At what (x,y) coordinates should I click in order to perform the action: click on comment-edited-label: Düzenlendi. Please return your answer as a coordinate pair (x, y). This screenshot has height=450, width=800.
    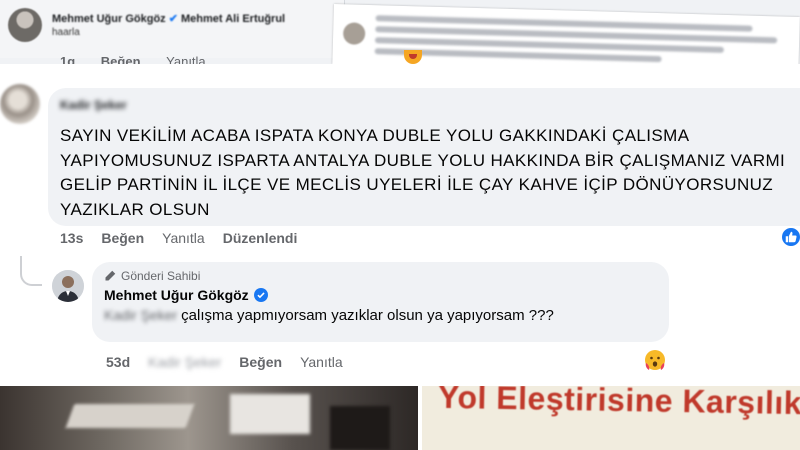
    Looking at the image, I should click on (260, 238).